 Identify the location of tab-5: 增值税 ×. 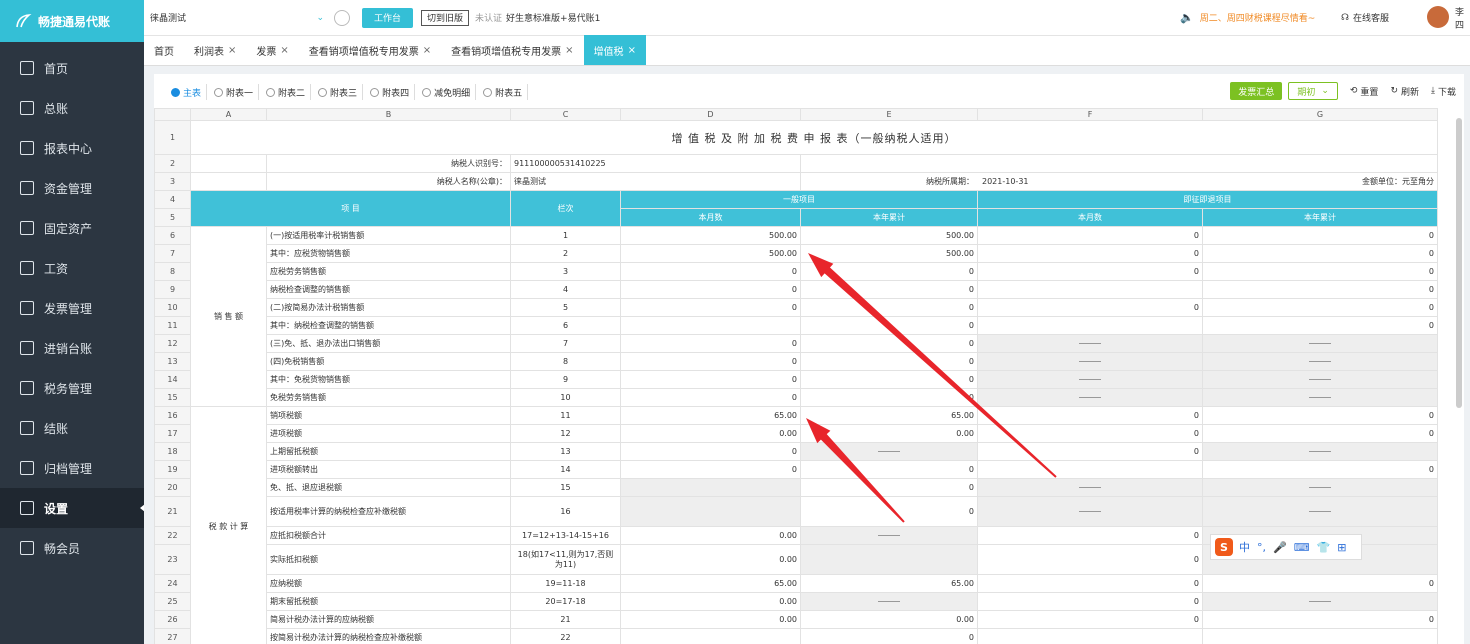
(614, 50).